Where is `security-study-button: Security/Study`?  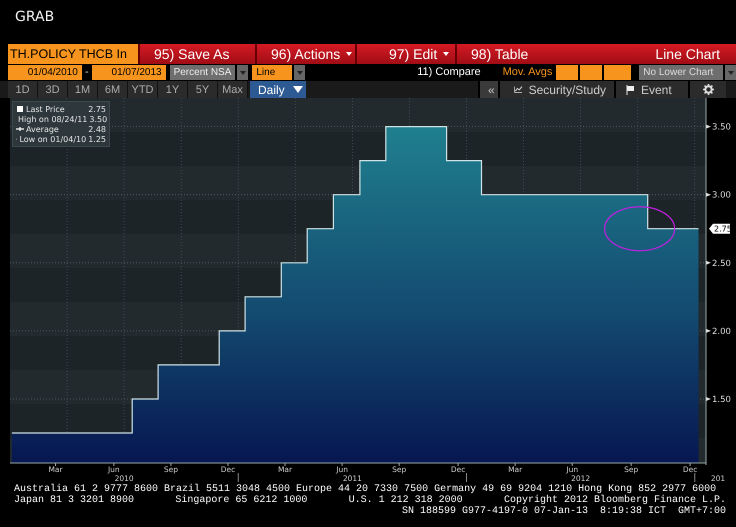 security-study-button: Security/Study is located at coordinates (556, 89).